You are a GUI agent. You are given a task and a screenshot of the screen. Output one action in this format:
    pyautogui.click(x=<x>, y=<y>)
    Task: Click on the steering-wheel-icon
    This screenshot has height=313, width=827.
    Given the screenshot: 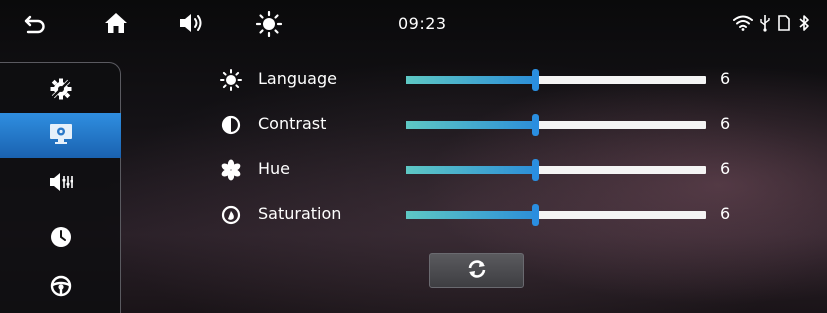 What is the action you would take?
    pyautogui.click(x=61, y=288)
    